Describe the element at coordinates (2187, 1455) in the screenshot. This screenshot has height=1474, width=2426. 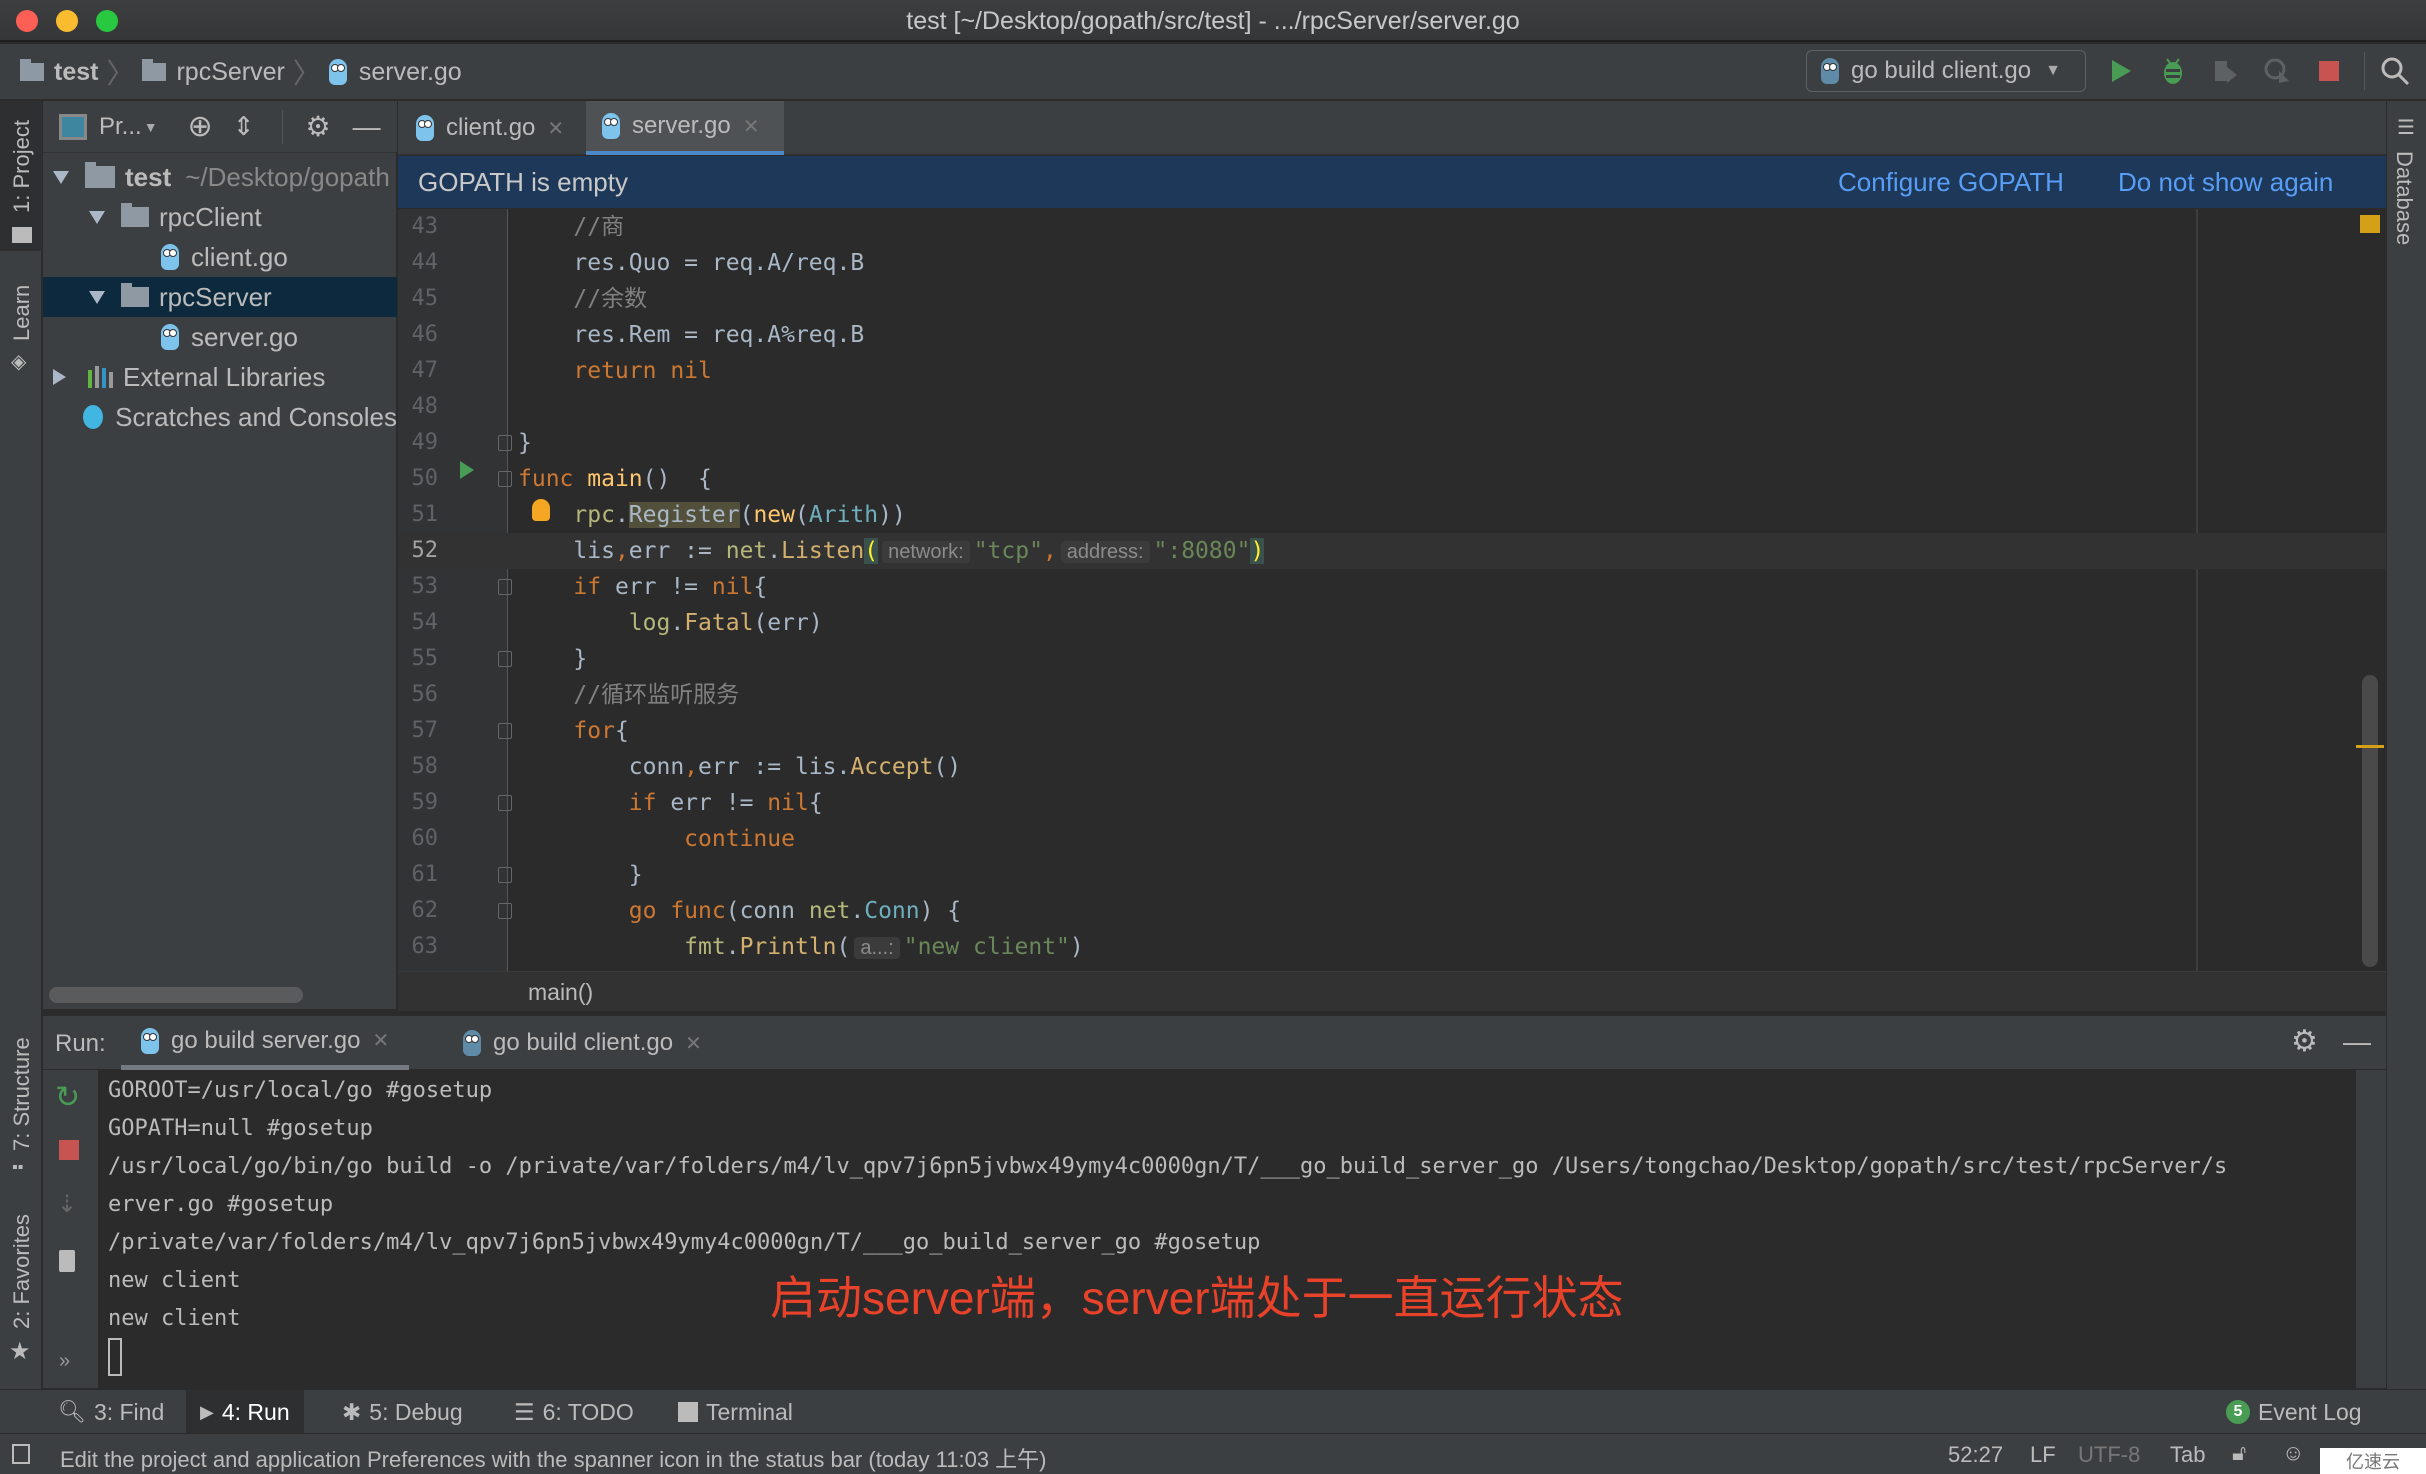
I see `indent-setting: Tab` at that location.